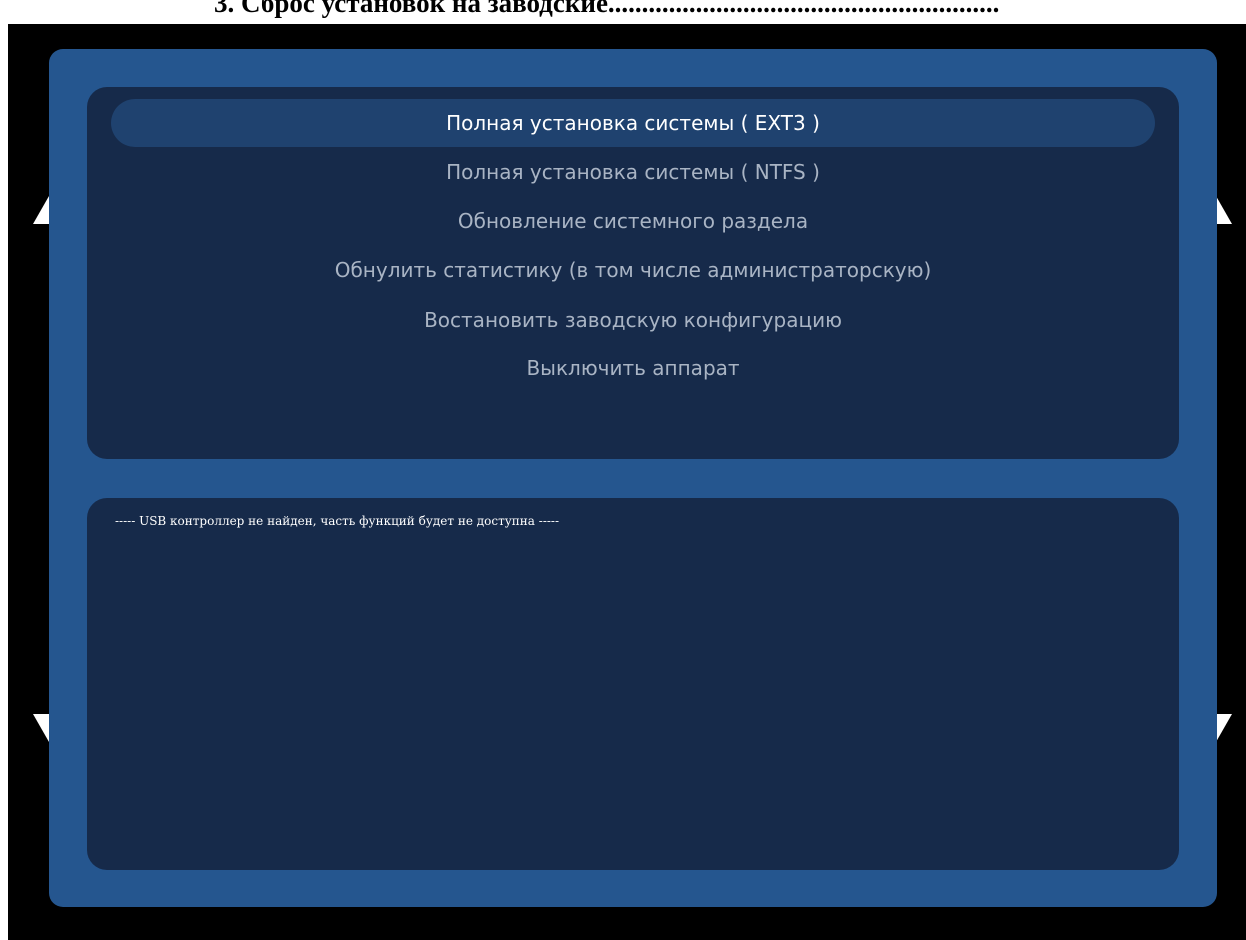 The width and height of the screenshot is (1246, 940). What do you see at coordinates (633, 221) in the screenshot?
I see `menu-item-update-system-partition: Обновление системного раздела` at bounding box center [633, 221].